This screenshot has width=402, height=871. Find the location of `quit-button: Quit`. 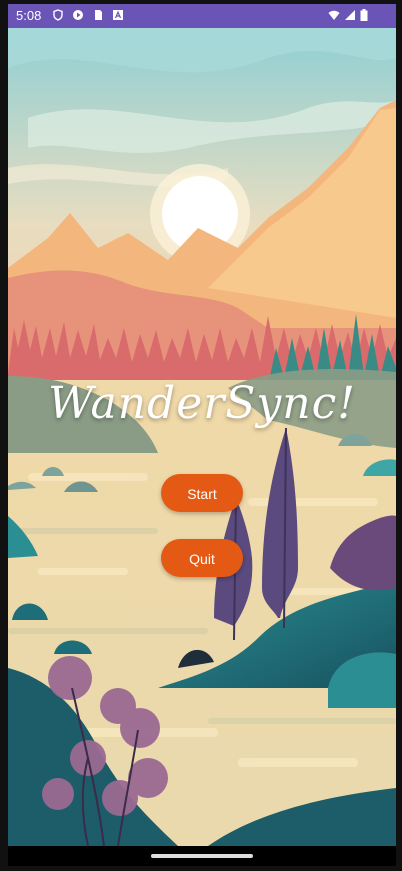

quit-button: Quit is located at coordinates (202, 558).